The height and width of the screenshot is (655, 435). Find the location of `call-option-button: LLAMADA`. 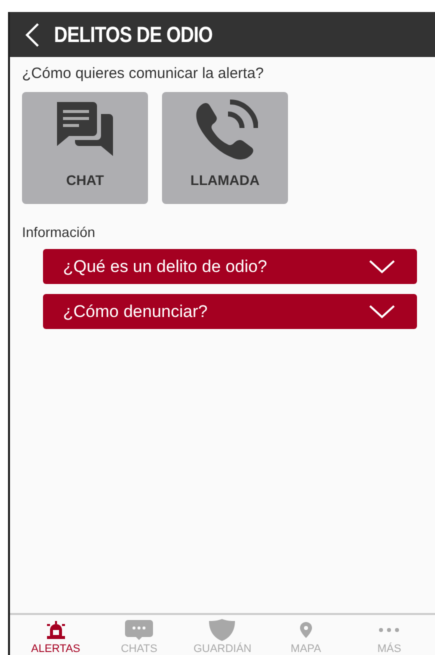

call-option-button: LLAMADA is located at coordinates (225, 148).